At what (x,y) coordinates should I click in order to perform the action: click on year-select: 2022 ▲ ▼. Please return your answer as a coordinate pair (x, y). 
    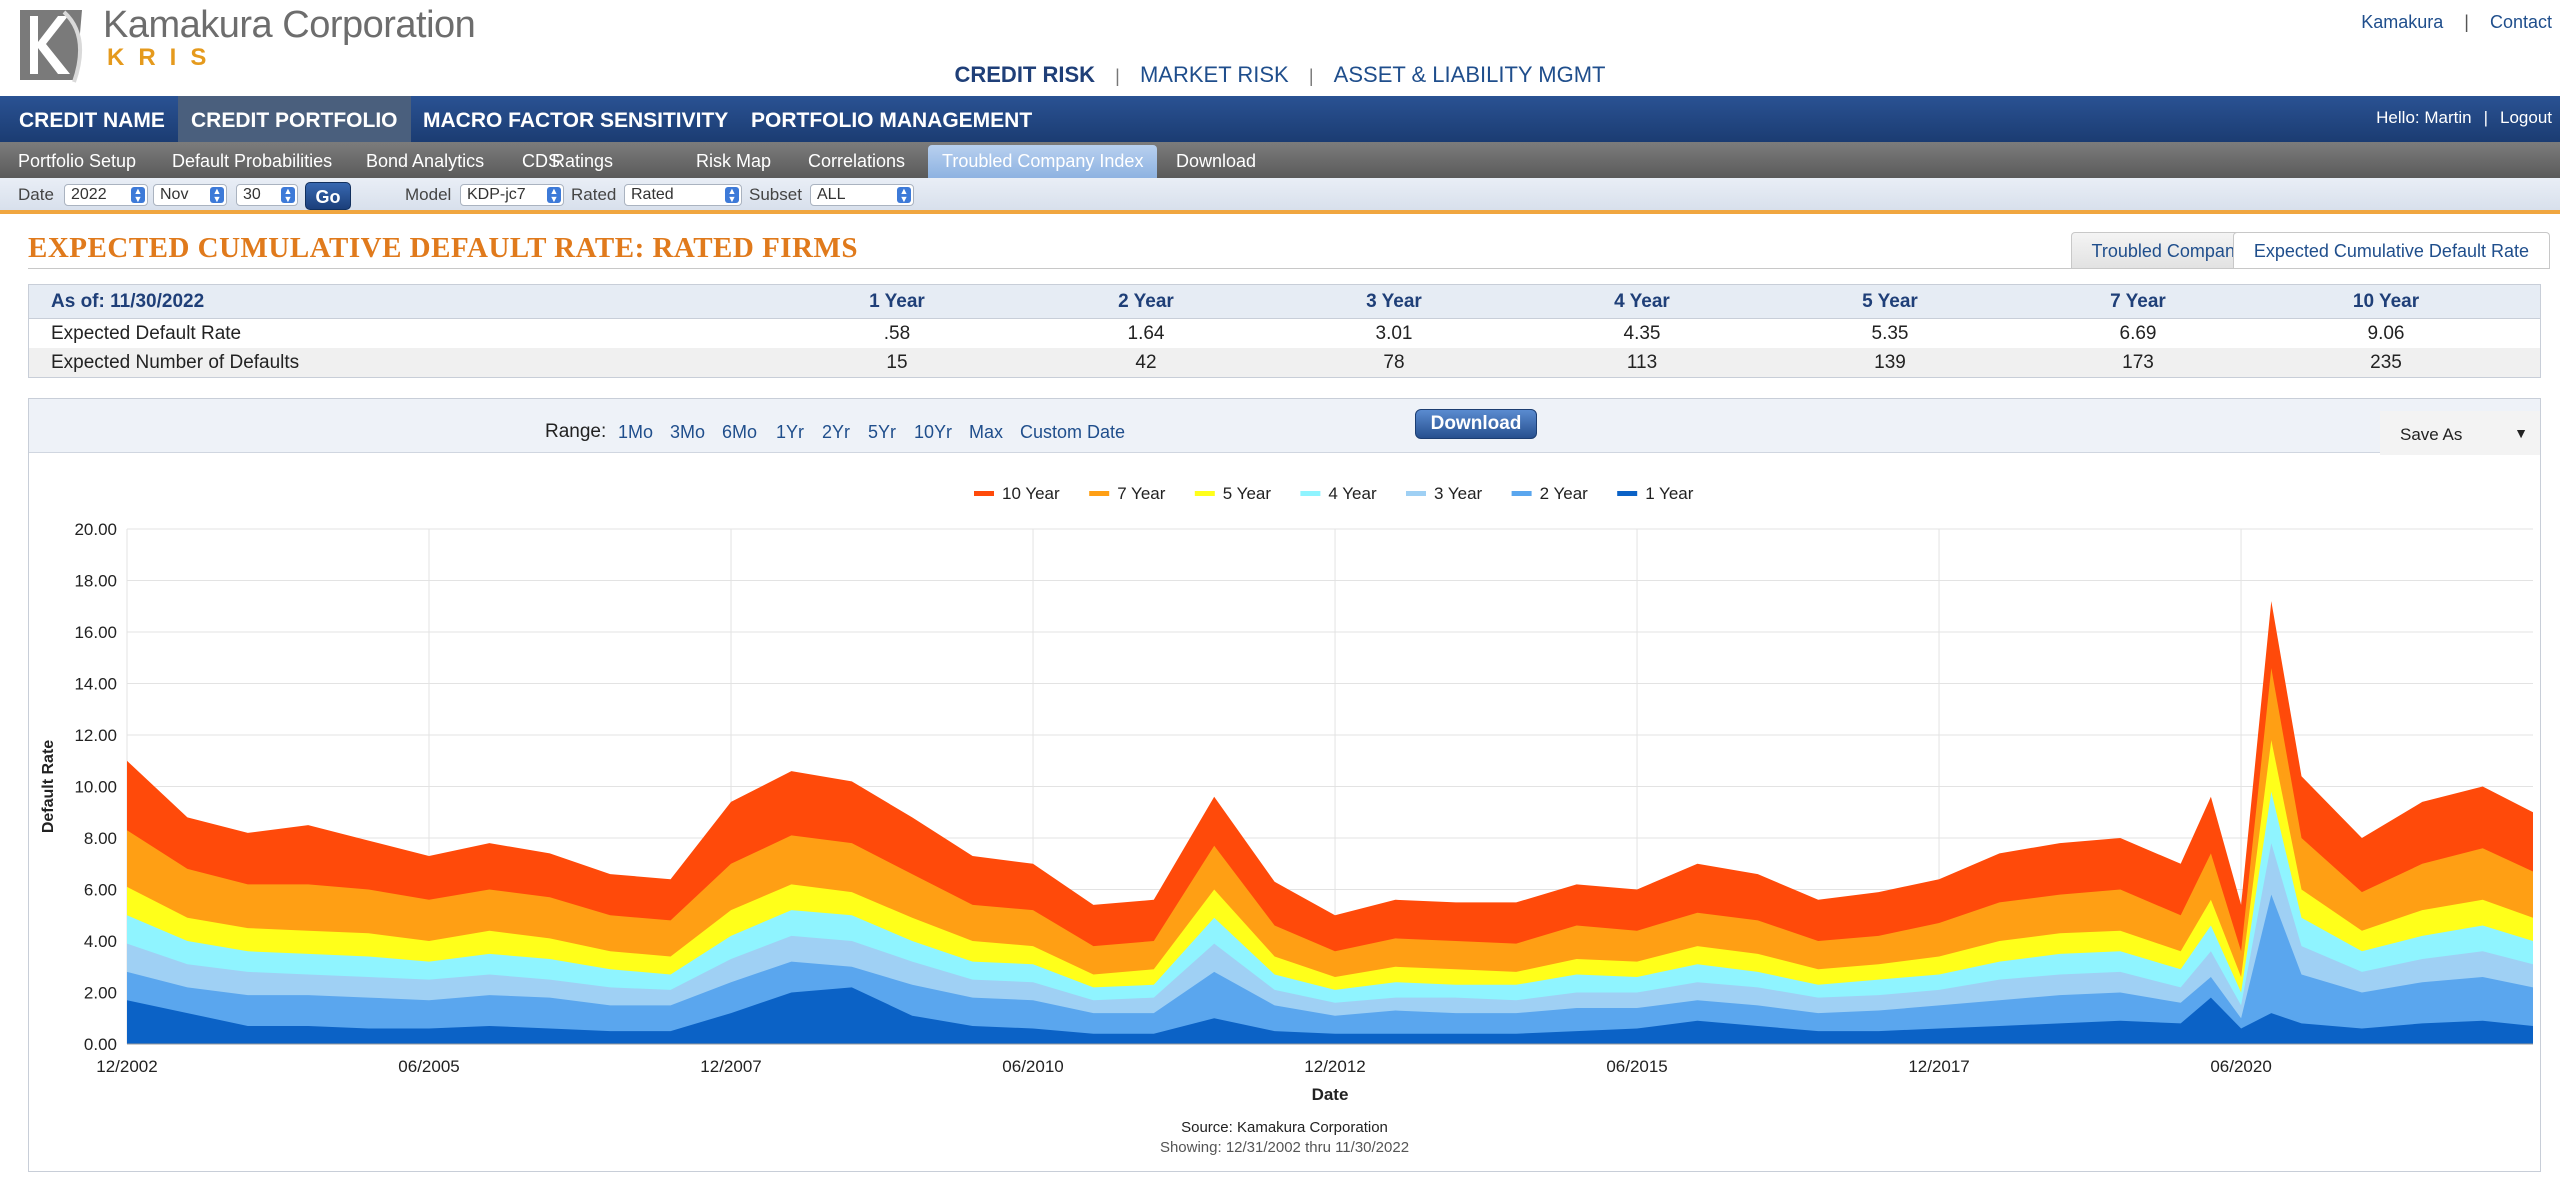
    Looking at the image, I should click on (106, 195).